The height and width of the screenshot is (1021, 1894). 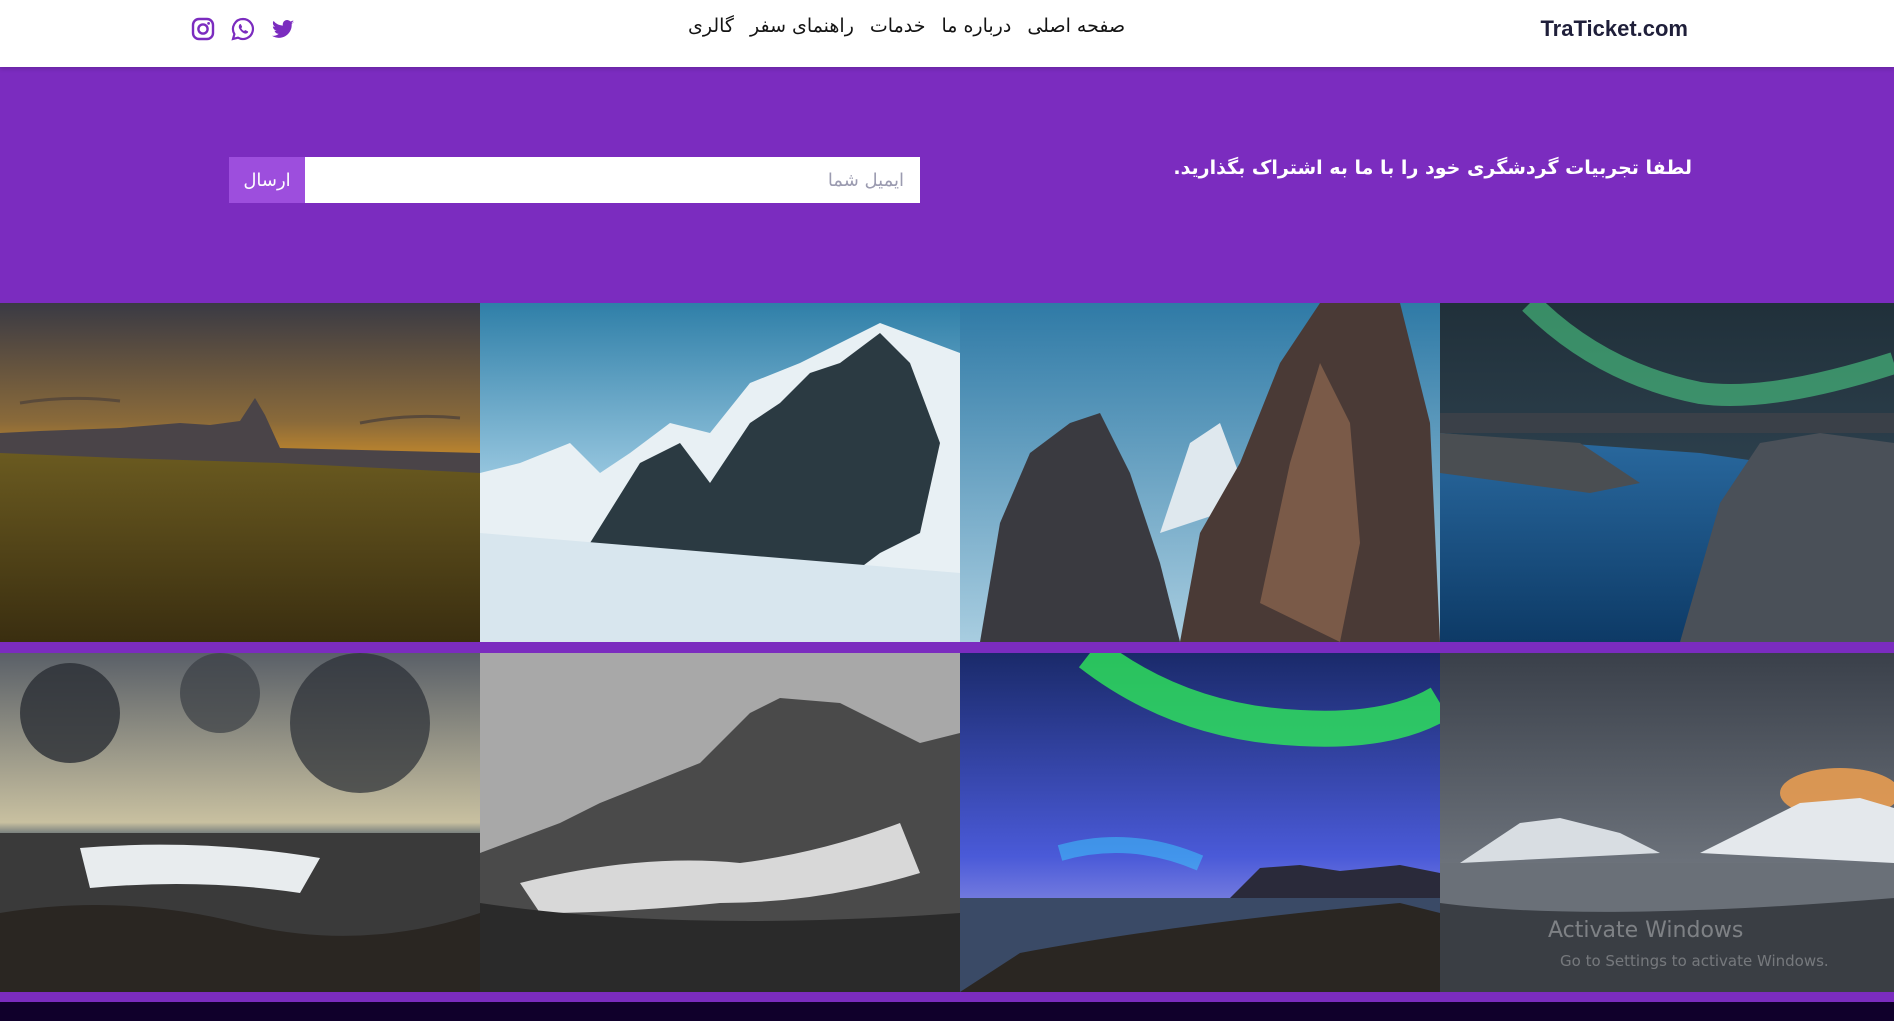 I want to click on gallery-photo-aurora-over-beach, so click(x=1200, y=822).